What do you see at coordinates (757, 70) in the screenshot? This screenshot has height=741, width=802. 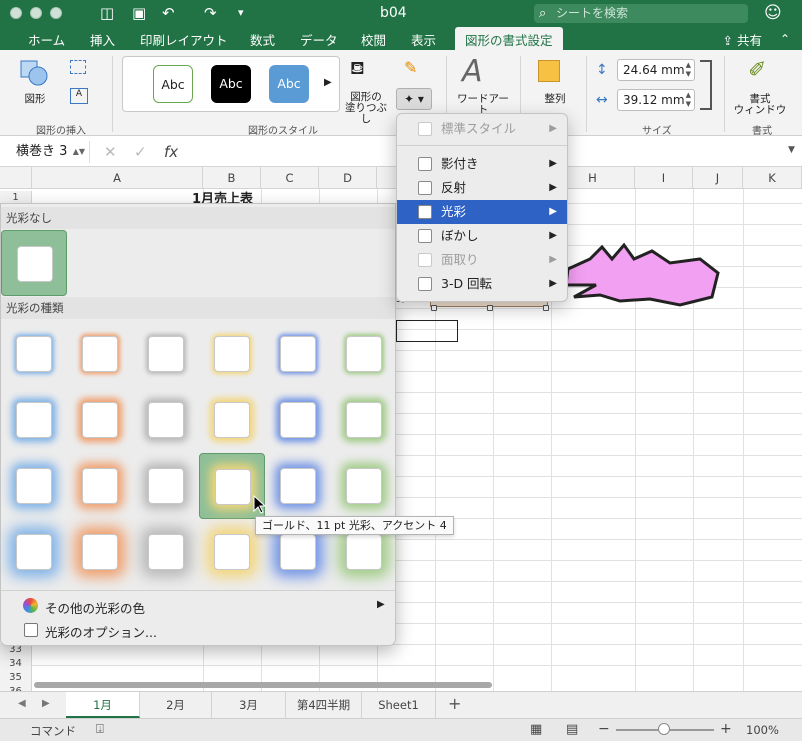 I see `format-pane-brush-icon: ✐` at bounding box center [757, 70].